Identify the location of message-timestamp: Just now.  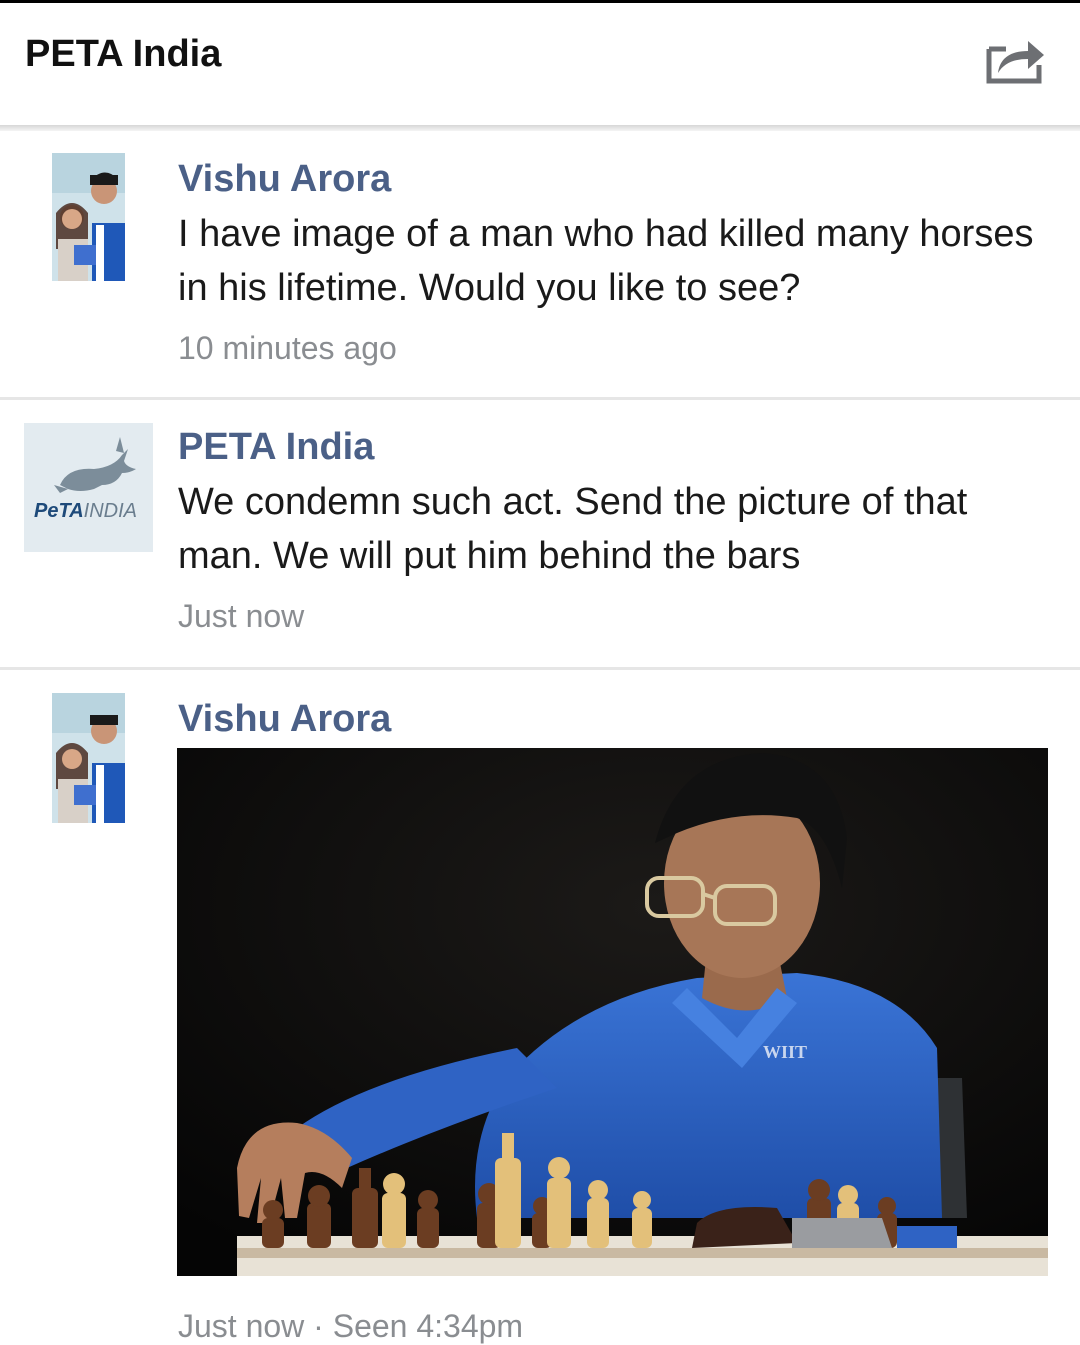
(241, 616).